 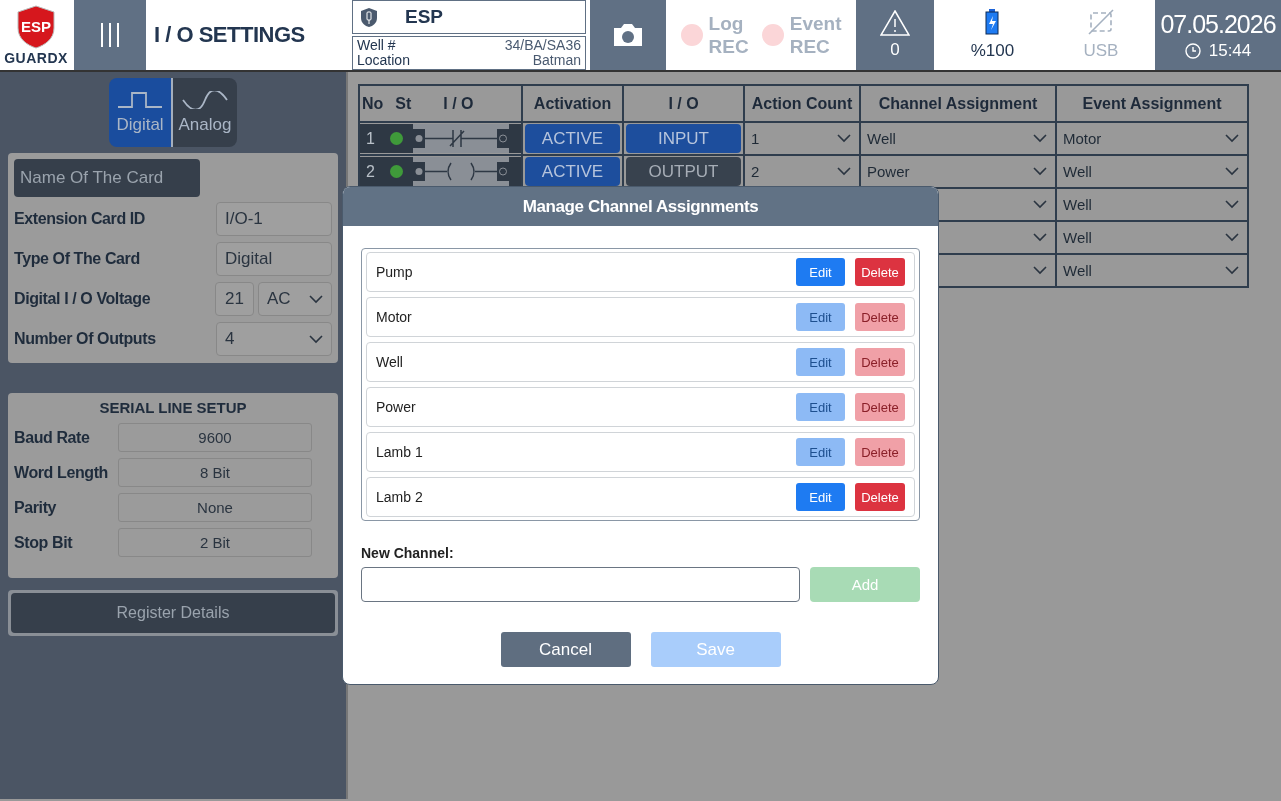 I want to click on section-title: SERIAL LINE SETUP, so click(x=173, y=407).